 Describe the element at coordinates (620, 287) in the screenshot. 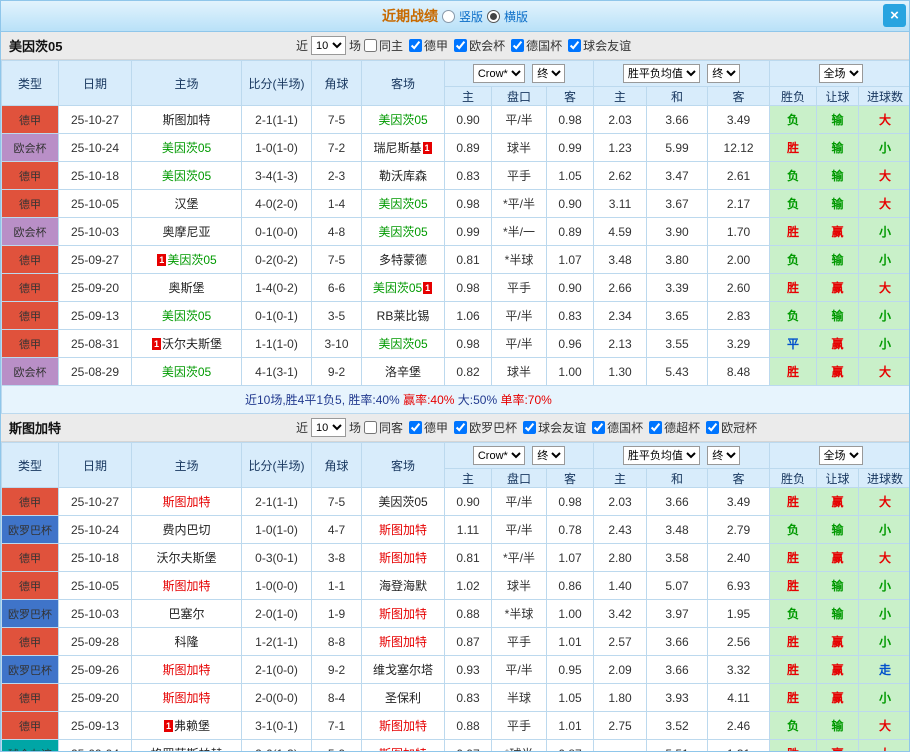

I see `odds-win: 2.66` at that location.